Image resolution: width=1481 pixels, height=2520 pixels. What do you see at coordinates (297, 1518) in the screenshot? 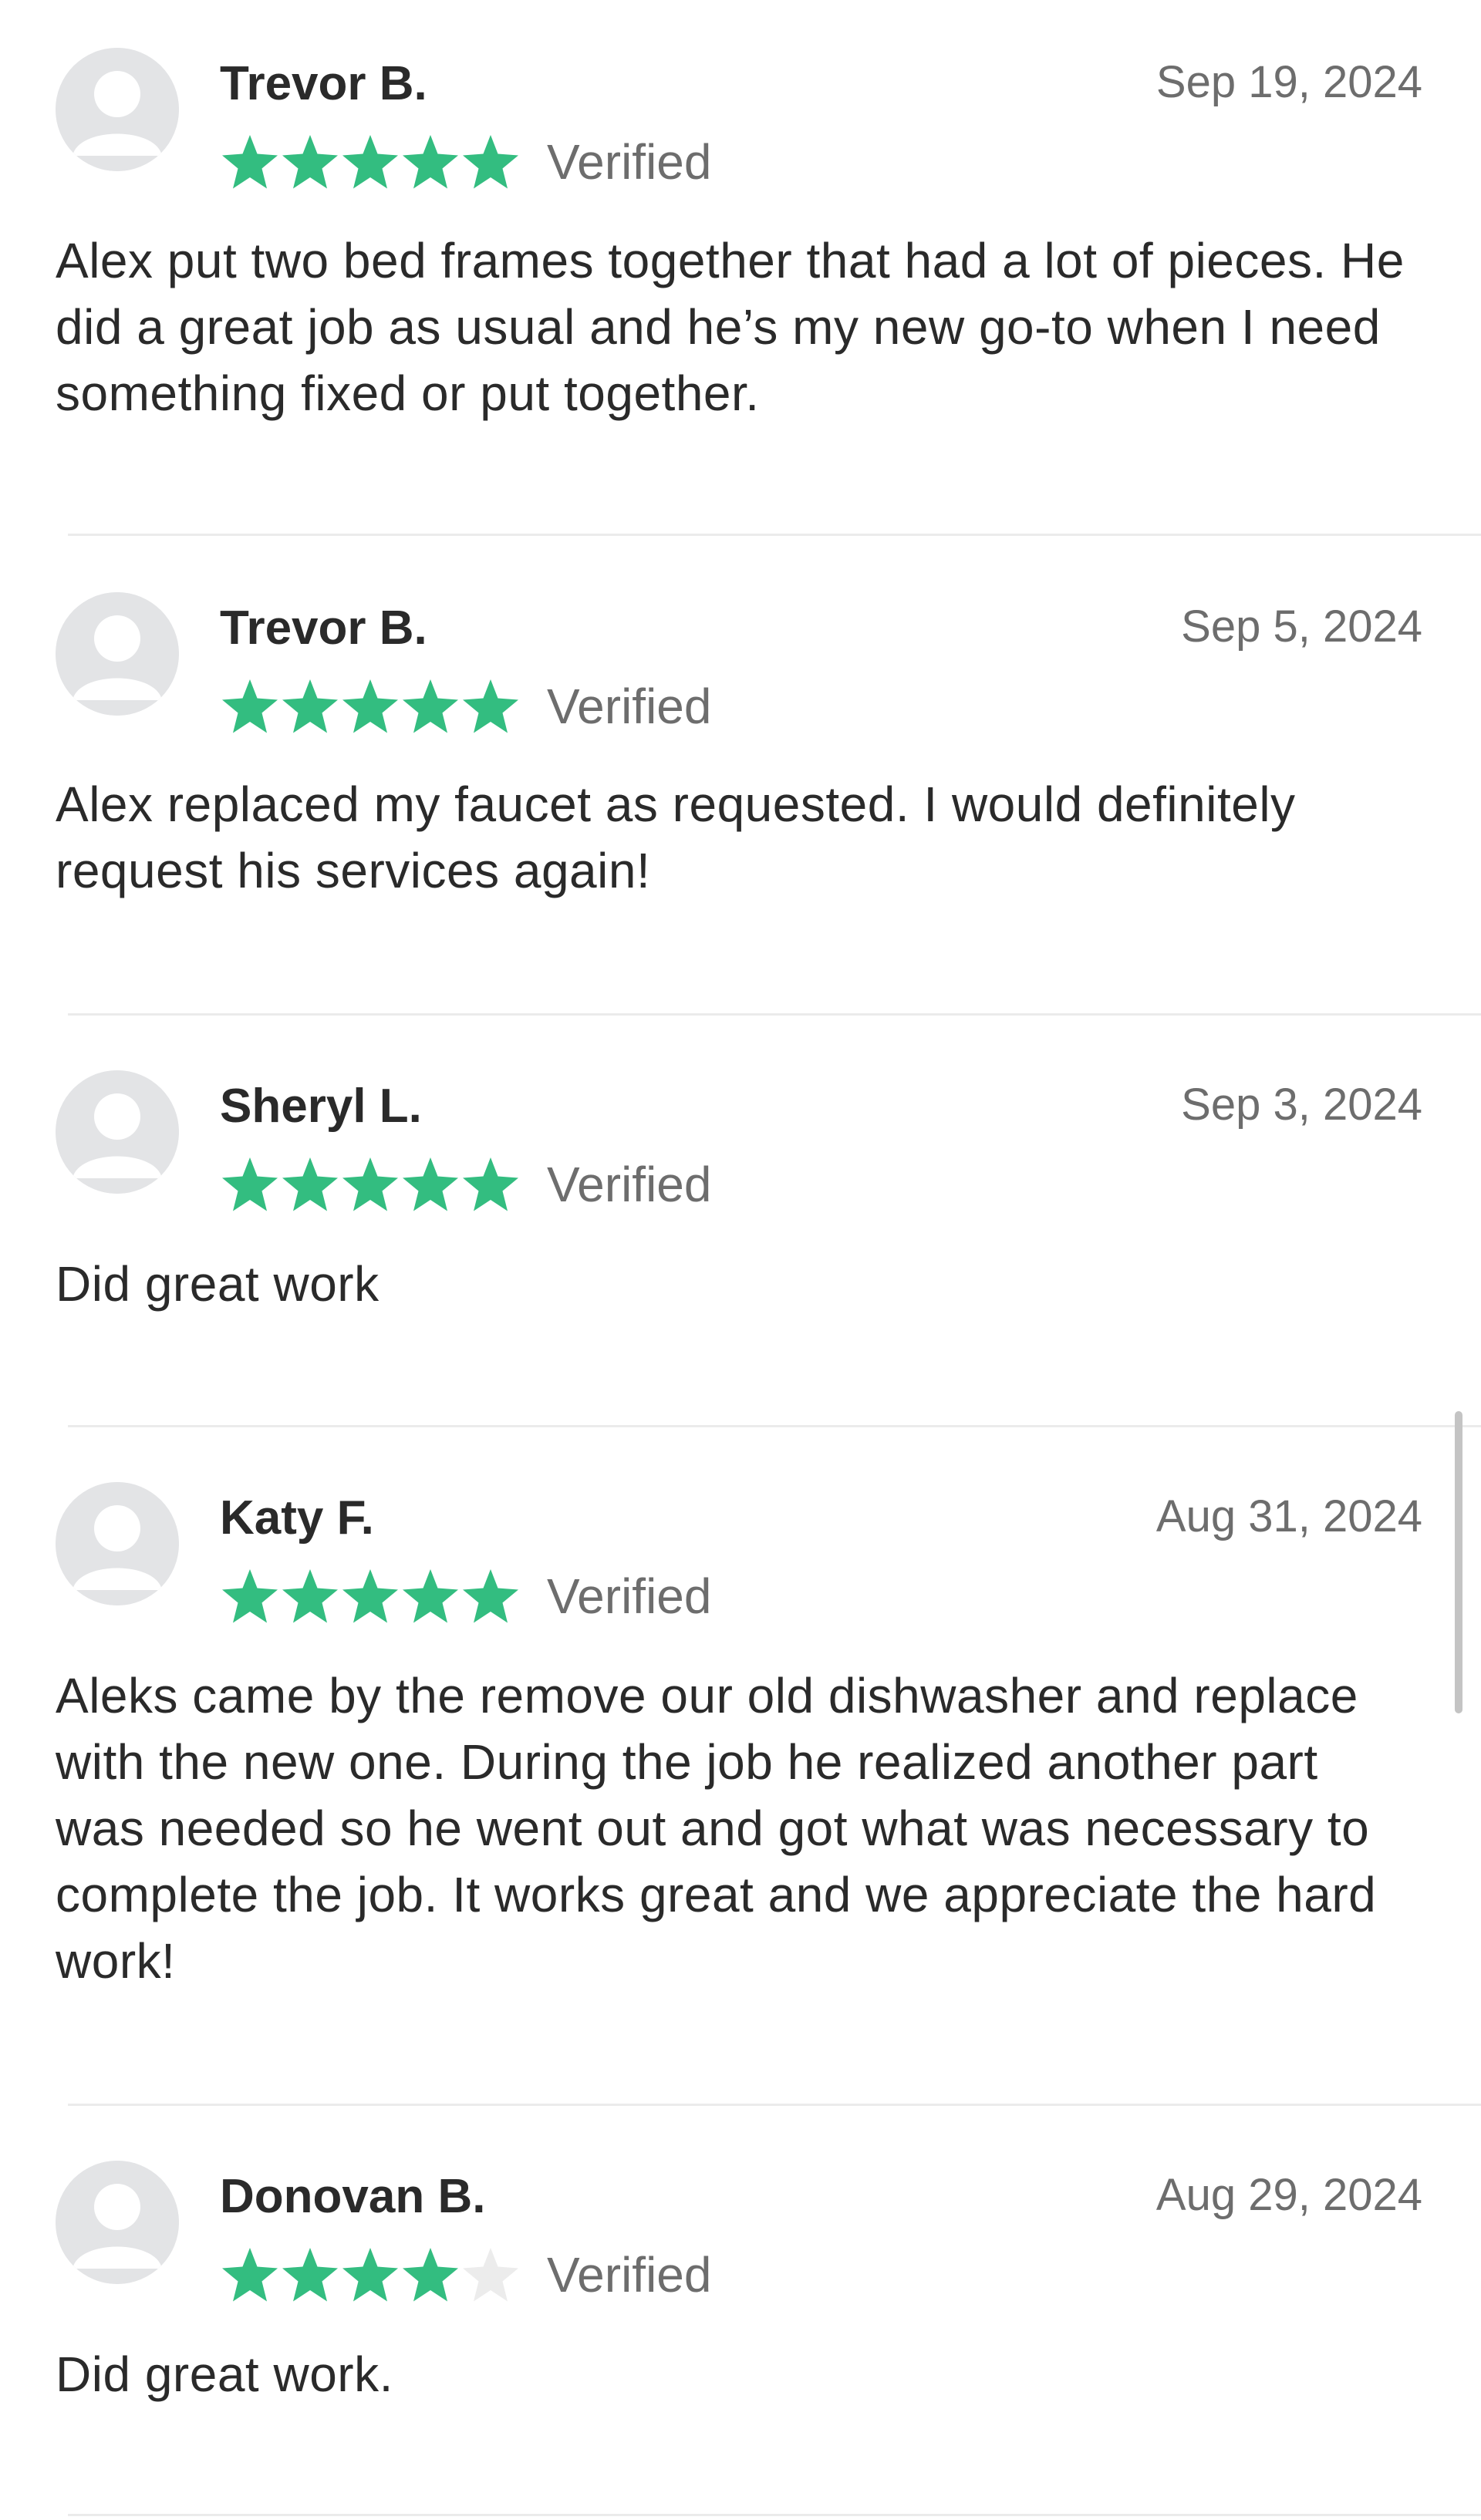
I see `reviewer-name: Katy F.` at bounding box center [297, 1518].